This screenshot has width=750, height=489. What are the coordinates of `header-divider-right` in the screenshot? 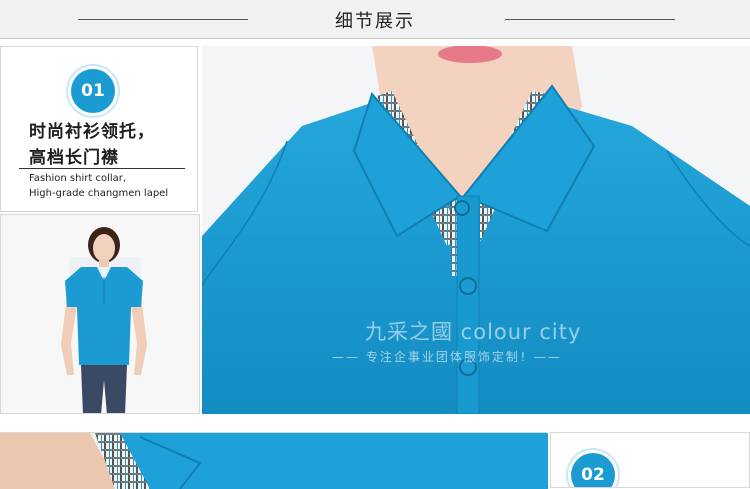 It's located at (590, 19).